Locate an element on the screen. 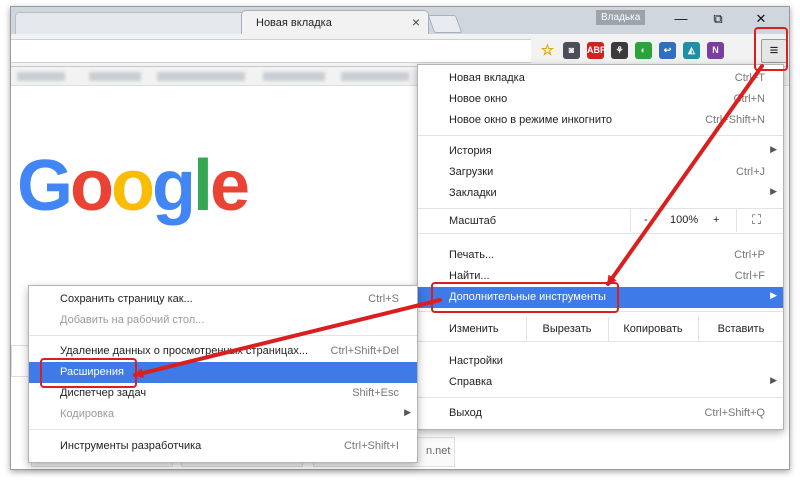 This screenshot has width=800, height=481. menu-zoom-row: Масштаб - 100% + ⛶ is located at coordinates (600, 220).